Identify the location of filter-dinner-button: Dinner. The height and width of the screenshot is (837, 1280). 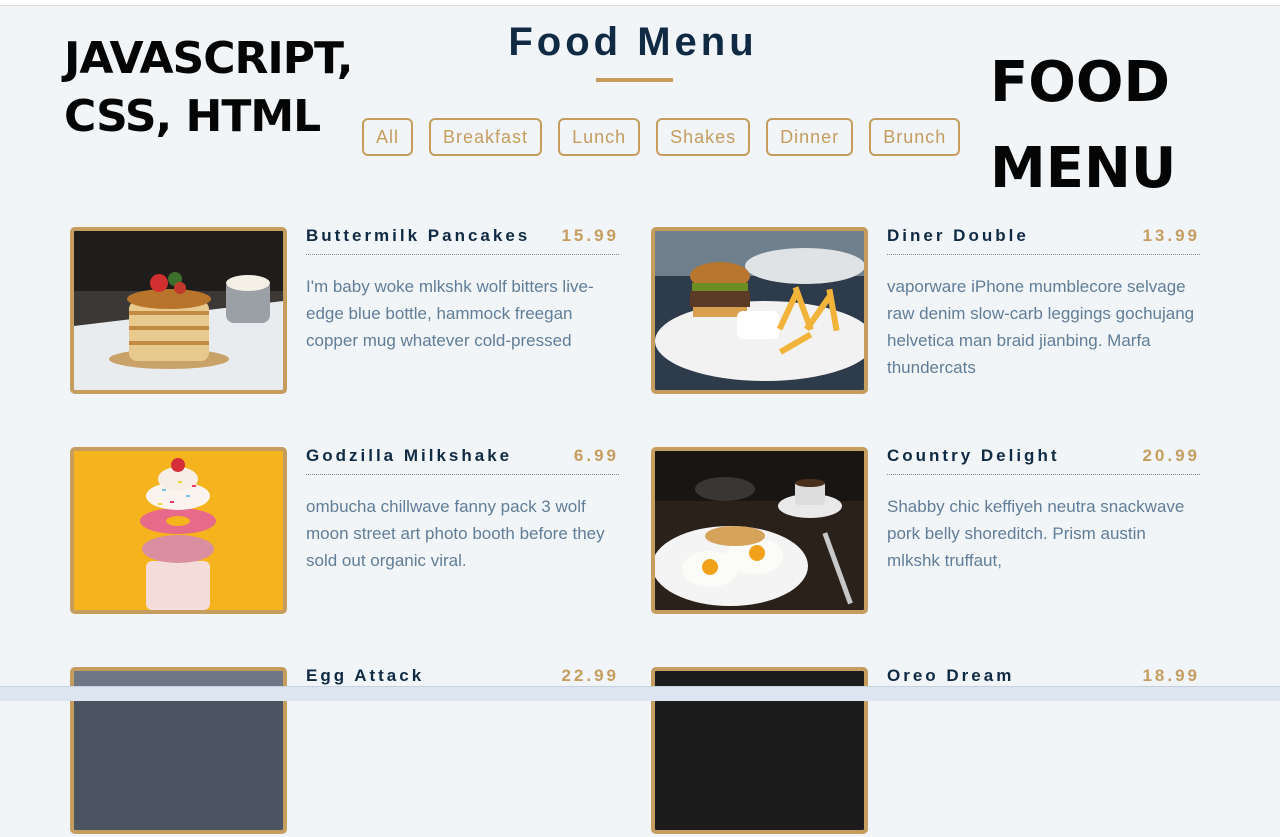
(810, 137).